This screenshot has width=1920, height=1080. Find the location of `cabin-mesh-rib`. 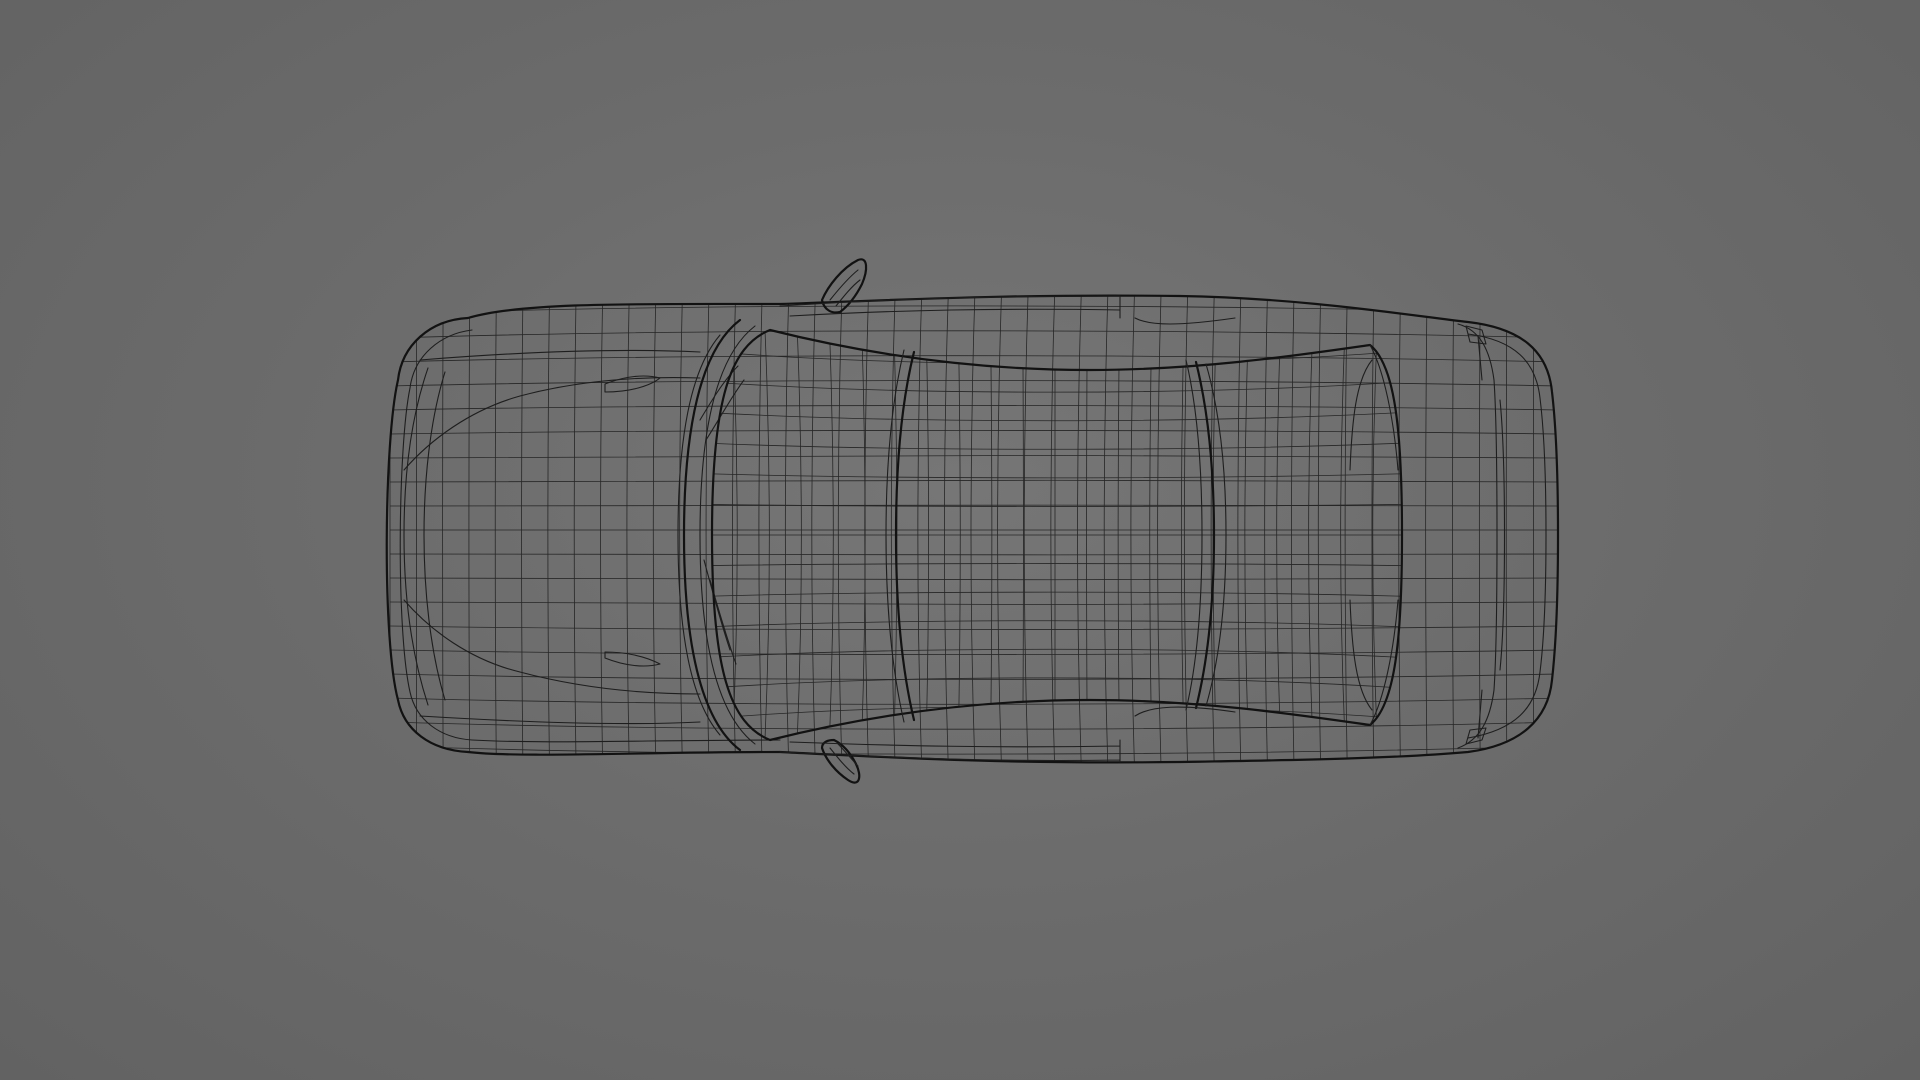

cabin-mesh-rib is located at coordinates (1407, 535).